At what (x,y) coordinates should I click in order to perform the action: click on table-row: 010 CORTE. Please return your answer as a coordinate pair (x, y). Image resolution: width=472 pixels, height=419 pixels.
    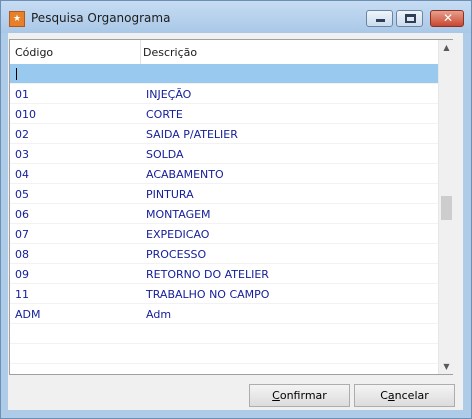
    Looking at the image, I should click on (224, 114).